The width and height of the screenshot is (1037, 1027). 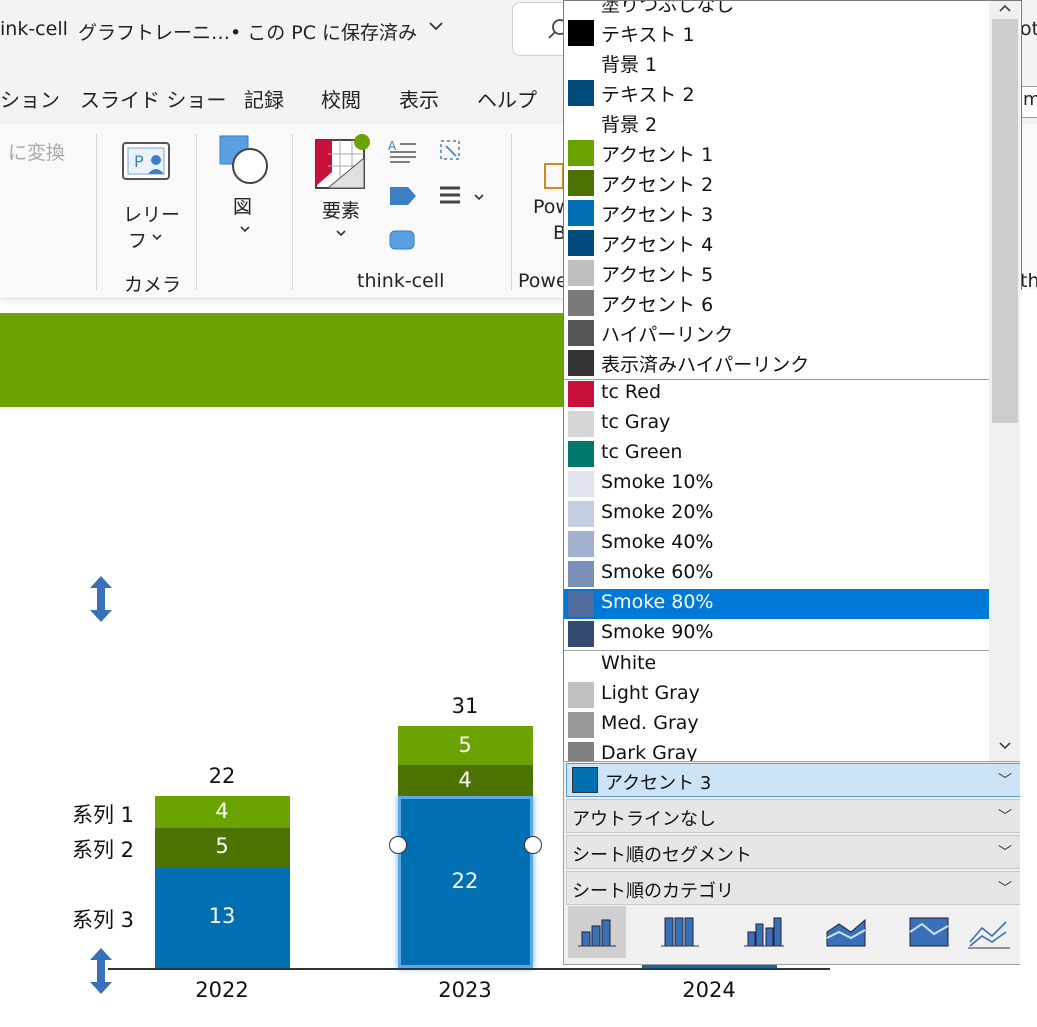 What do you see at coordinates (147, 162) in the screenshot?
I see `relief-icon: P` at bounding box center [147, 162].